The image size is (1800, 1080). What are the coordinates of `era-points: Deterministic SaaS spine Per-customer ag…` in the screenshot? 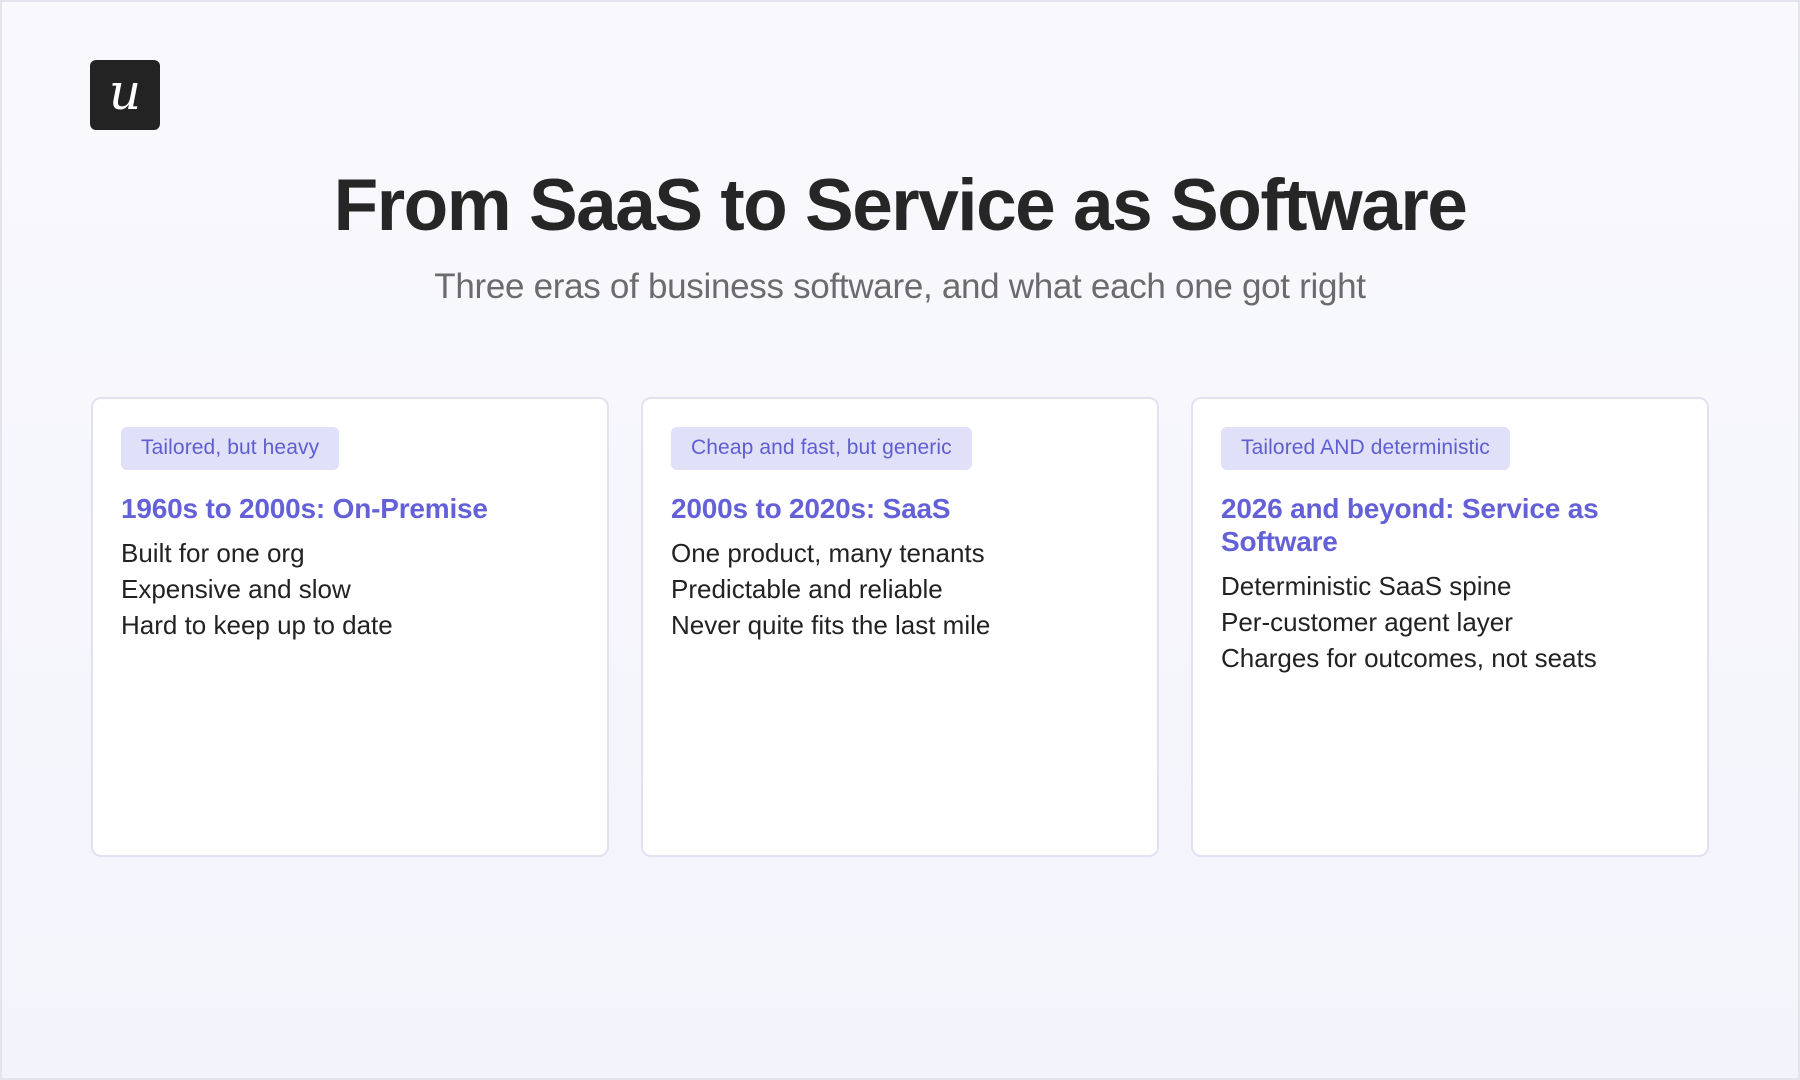 It's located at (1450, 622).